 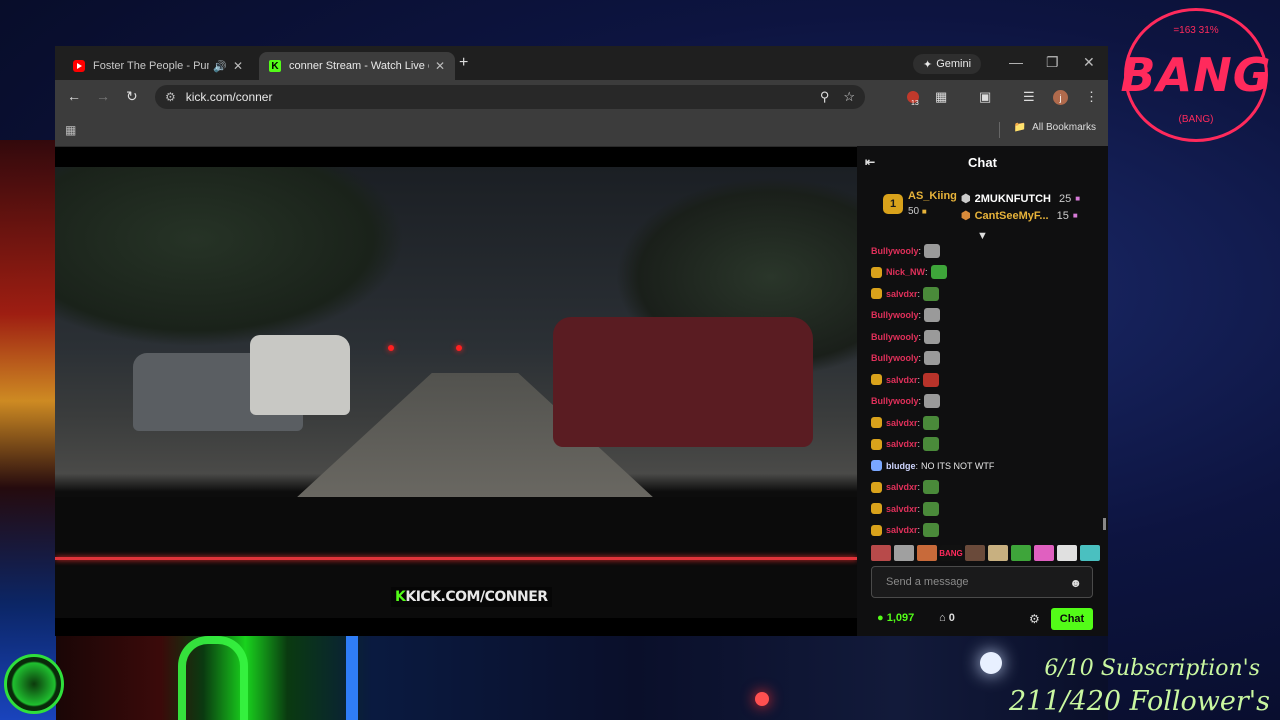 I want to click on leader-first-name: AS_Kiing, so click(x=932, y=196).